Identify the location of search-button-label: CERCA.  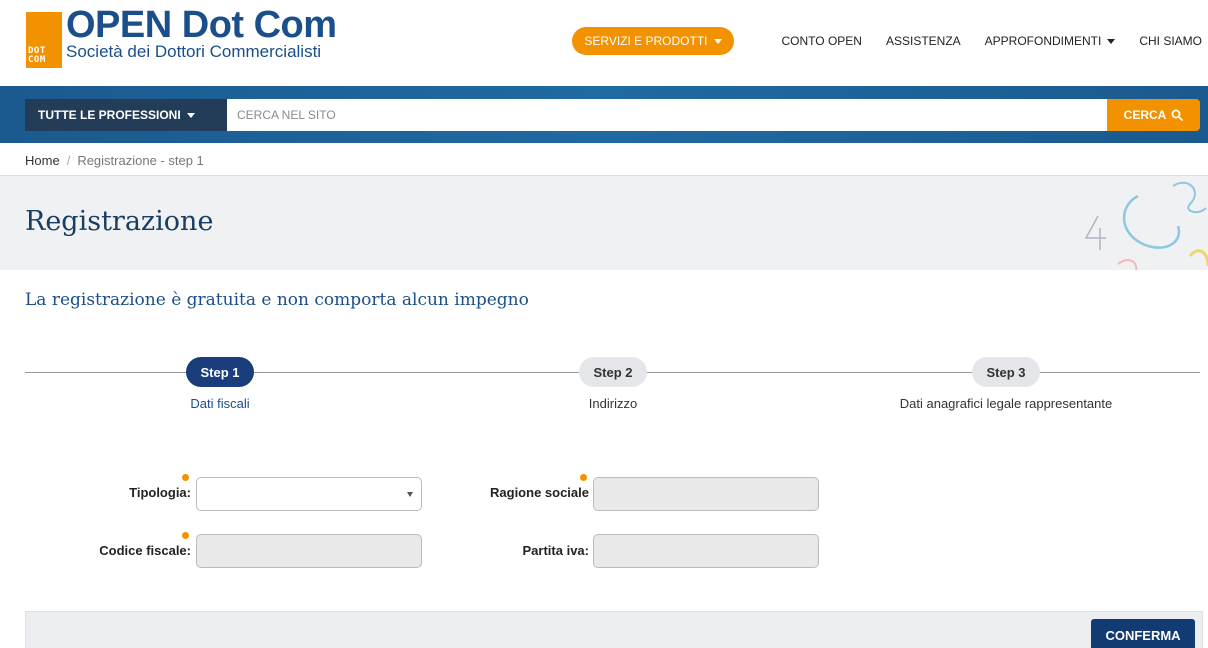
(1145, 115).